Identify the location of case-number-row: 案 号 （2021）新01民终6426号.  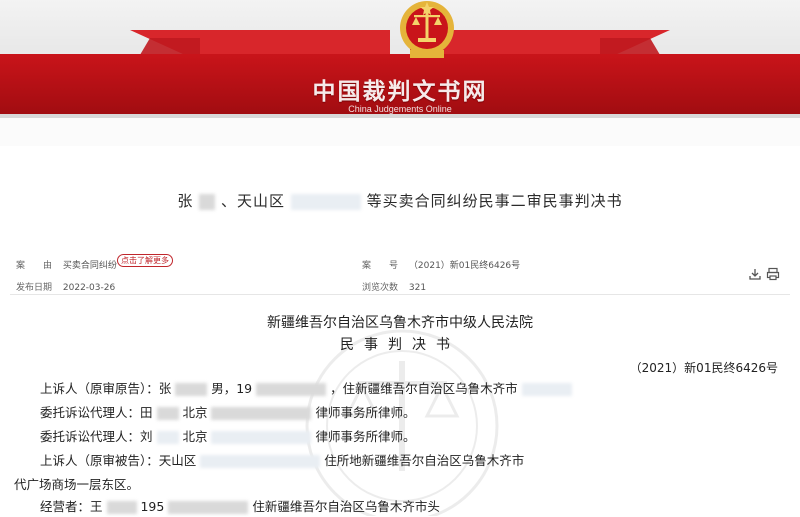
(441, 264).